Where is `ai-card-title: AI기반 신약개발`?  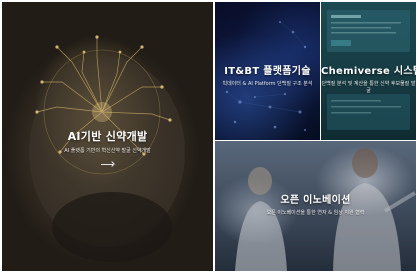 ai-card-title: AI기반 신약개발 is located at coordinates (107, 136).